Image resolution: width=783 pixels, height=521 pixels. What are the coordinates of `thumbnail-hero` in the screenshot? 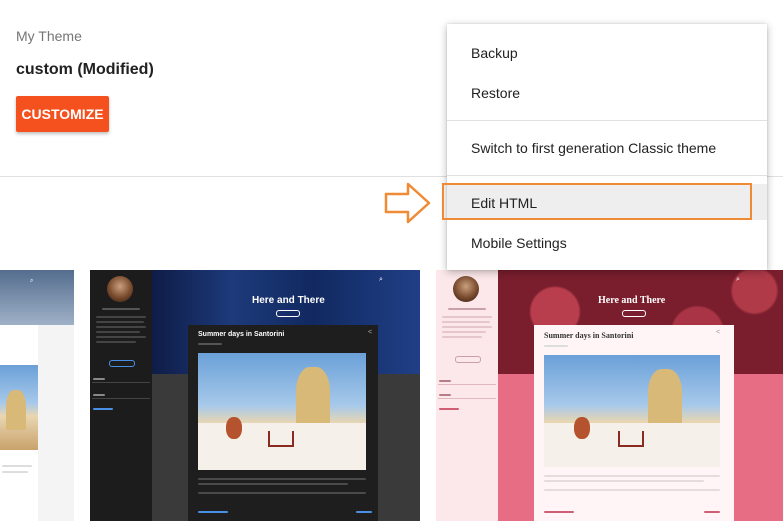 It's located at (37, 297).